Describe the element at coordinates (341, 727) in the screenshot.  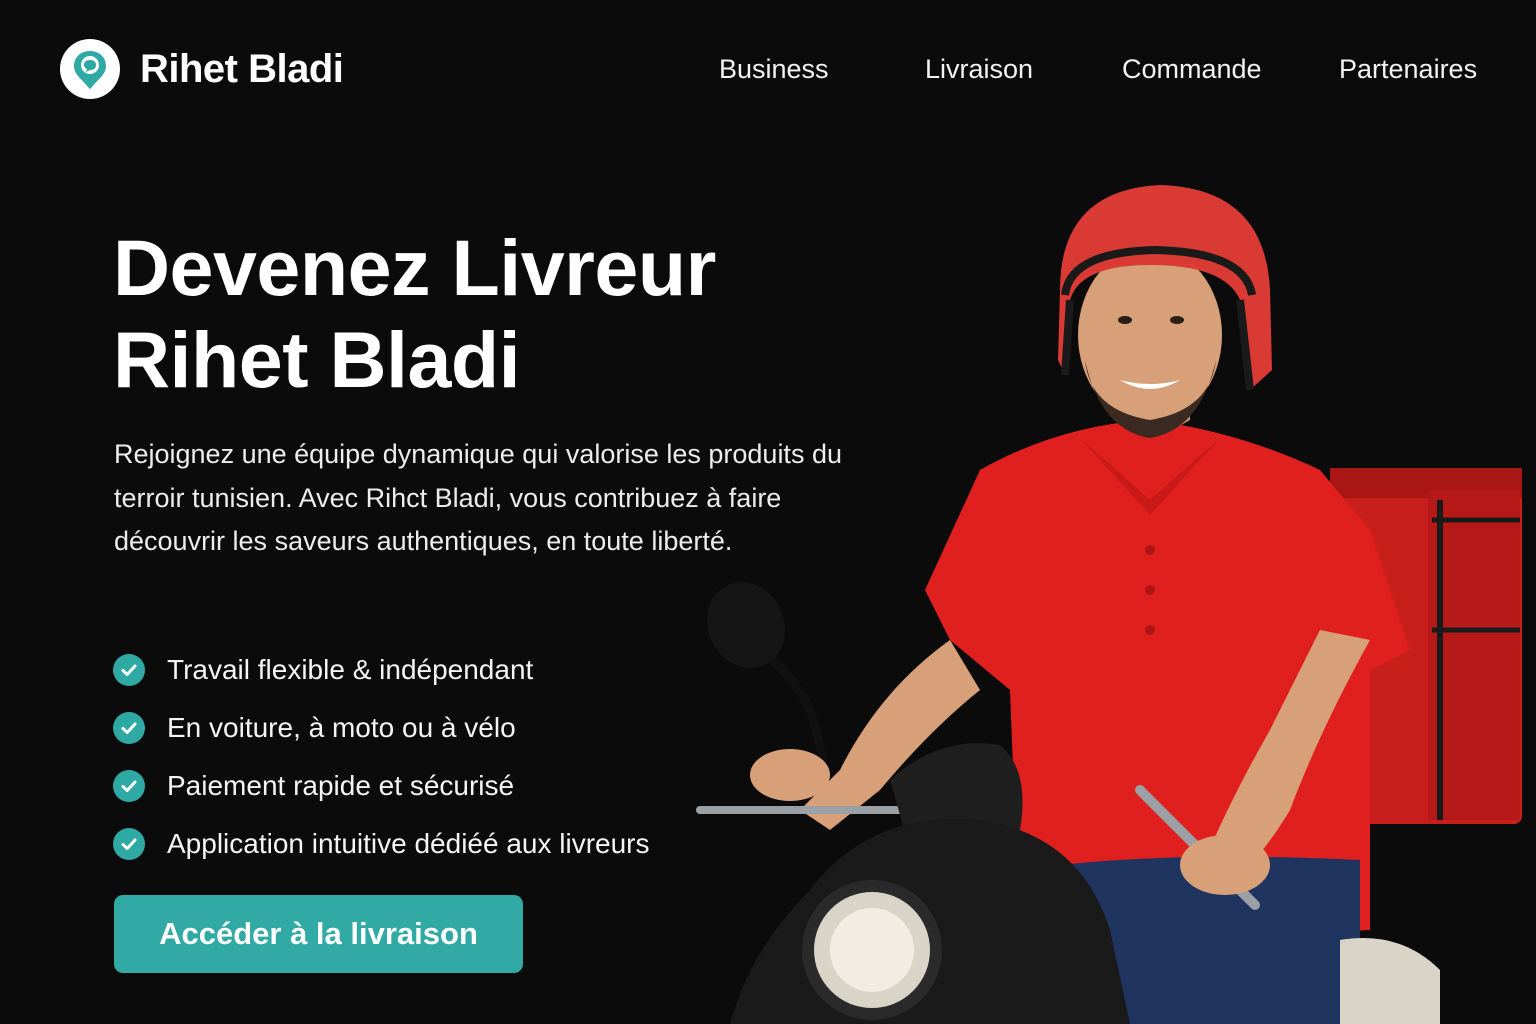
I see `feature-label: En voiture, à moto ou à vélo` at that location.